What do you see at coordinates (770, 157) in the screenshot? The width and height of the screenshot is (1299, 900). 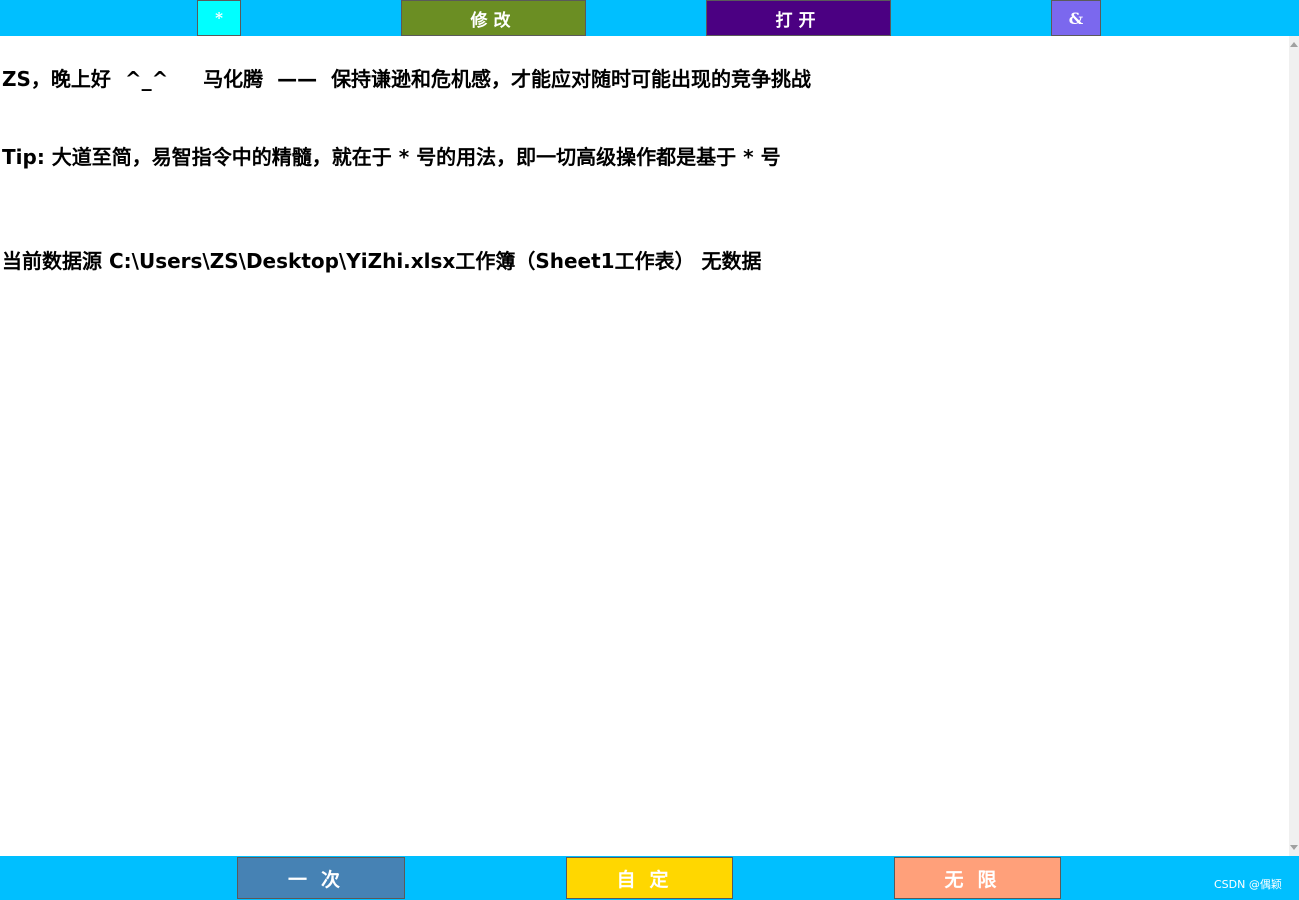 I see `tip-text-3: 号` at bounding box center [770, 157].